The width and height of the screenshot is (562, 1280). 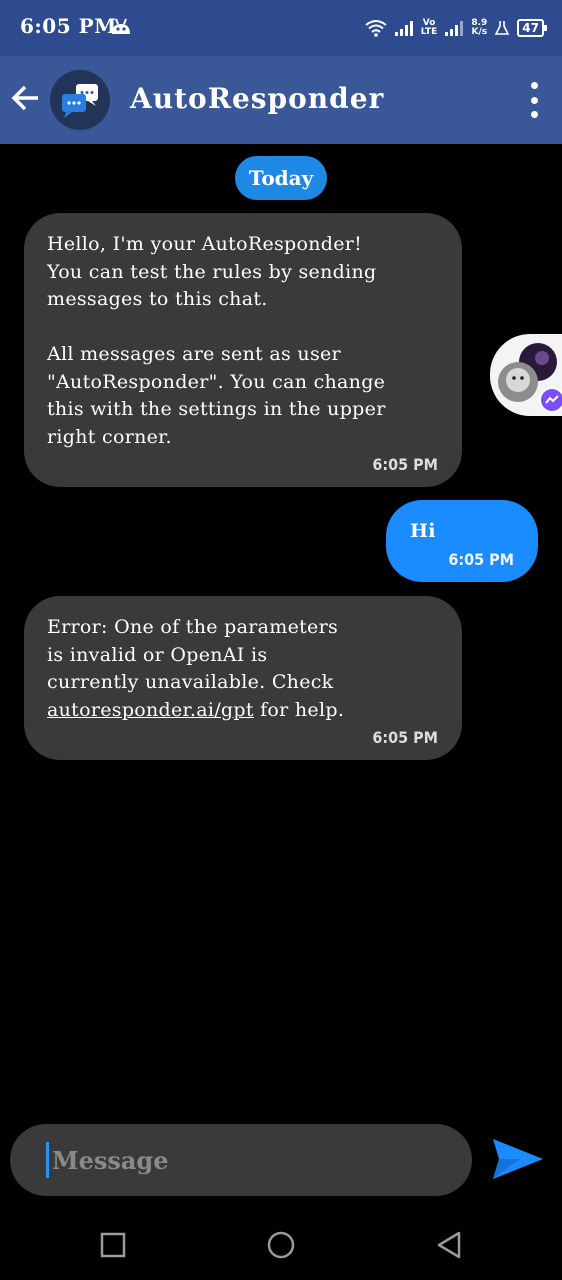 What do you see at coordinates (518, 1159) in the screenshot?
I see `send-icon` at bounding box center [518, 1159].